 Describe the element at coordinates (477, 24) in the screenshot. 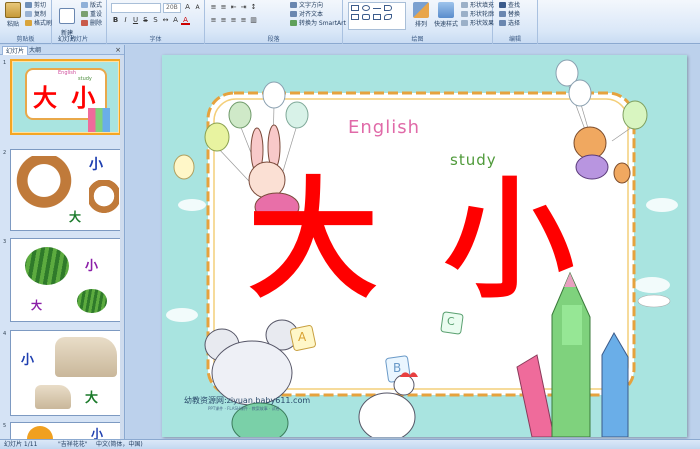

I see `shape-effects-button: 形状效果` at that location.